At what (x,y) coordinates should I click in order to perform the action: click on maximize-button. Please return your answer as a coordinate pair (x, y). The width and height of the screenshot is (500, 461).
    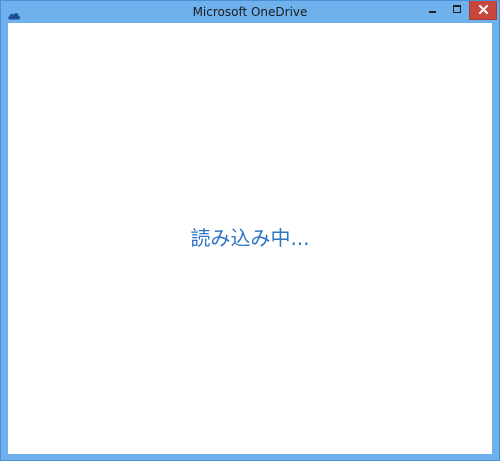
    Looking at the image, I should click on (457, 10).